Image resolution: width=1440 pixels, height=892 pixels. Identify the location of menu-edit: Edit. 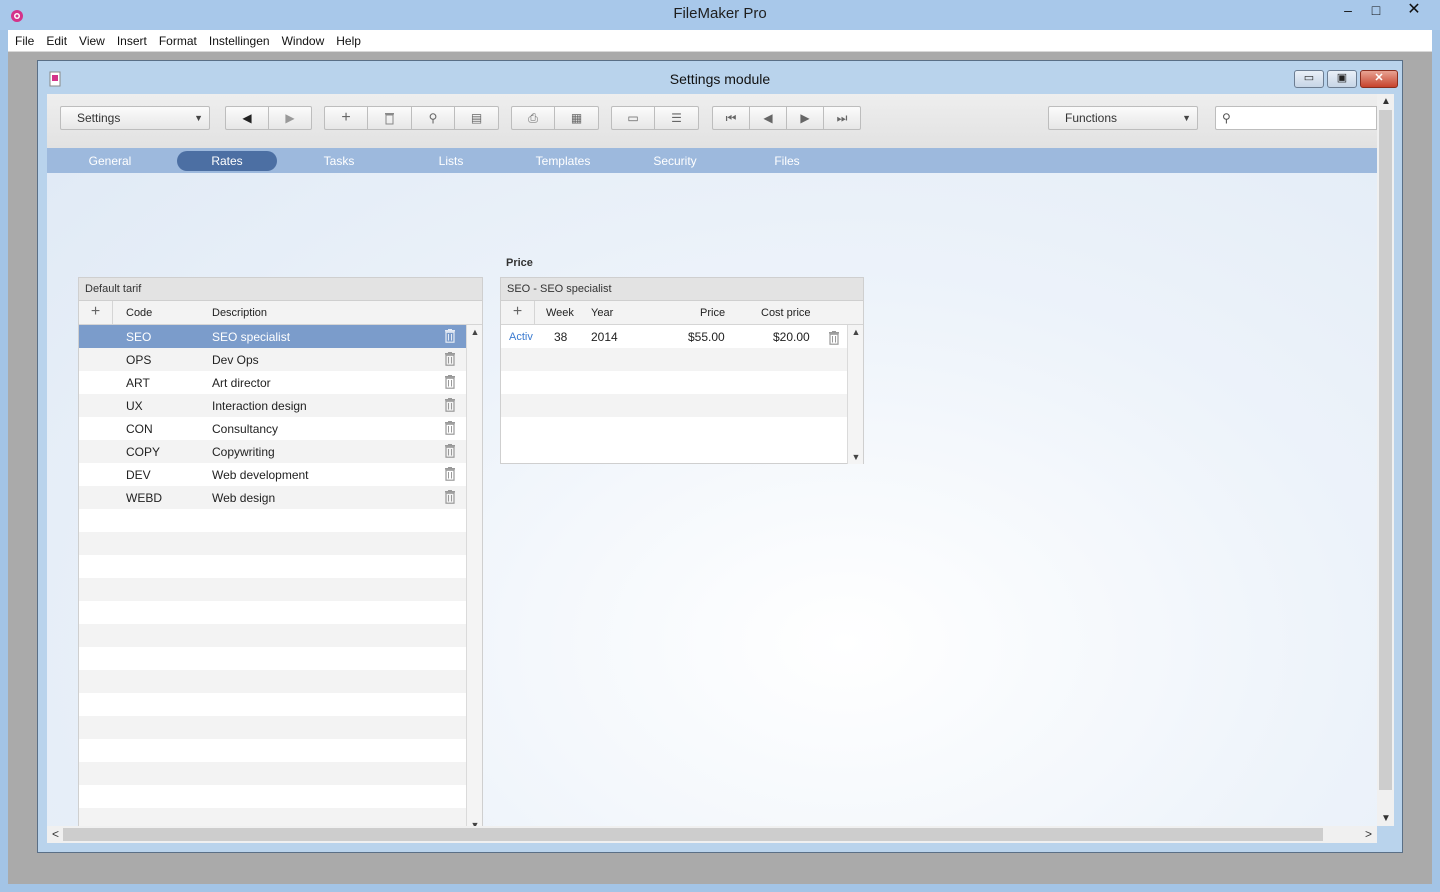
(56, 41).